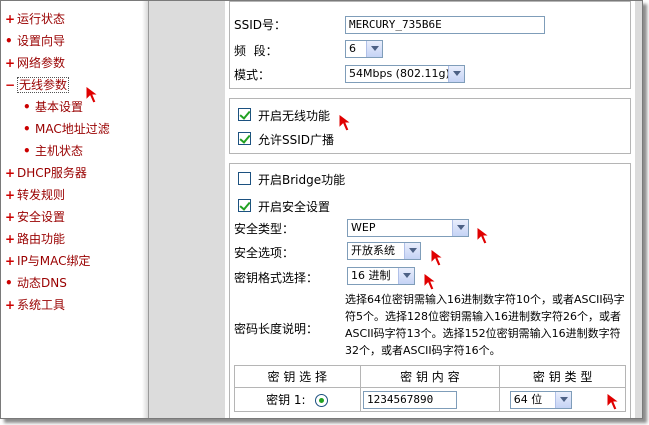 Image resolution: width=649 pixels, height=425 pixels. What do you see at coordinates (381, 276) in the screenshot?
I see `key-format-select: 16 进制` at bounding box center [381, 276].